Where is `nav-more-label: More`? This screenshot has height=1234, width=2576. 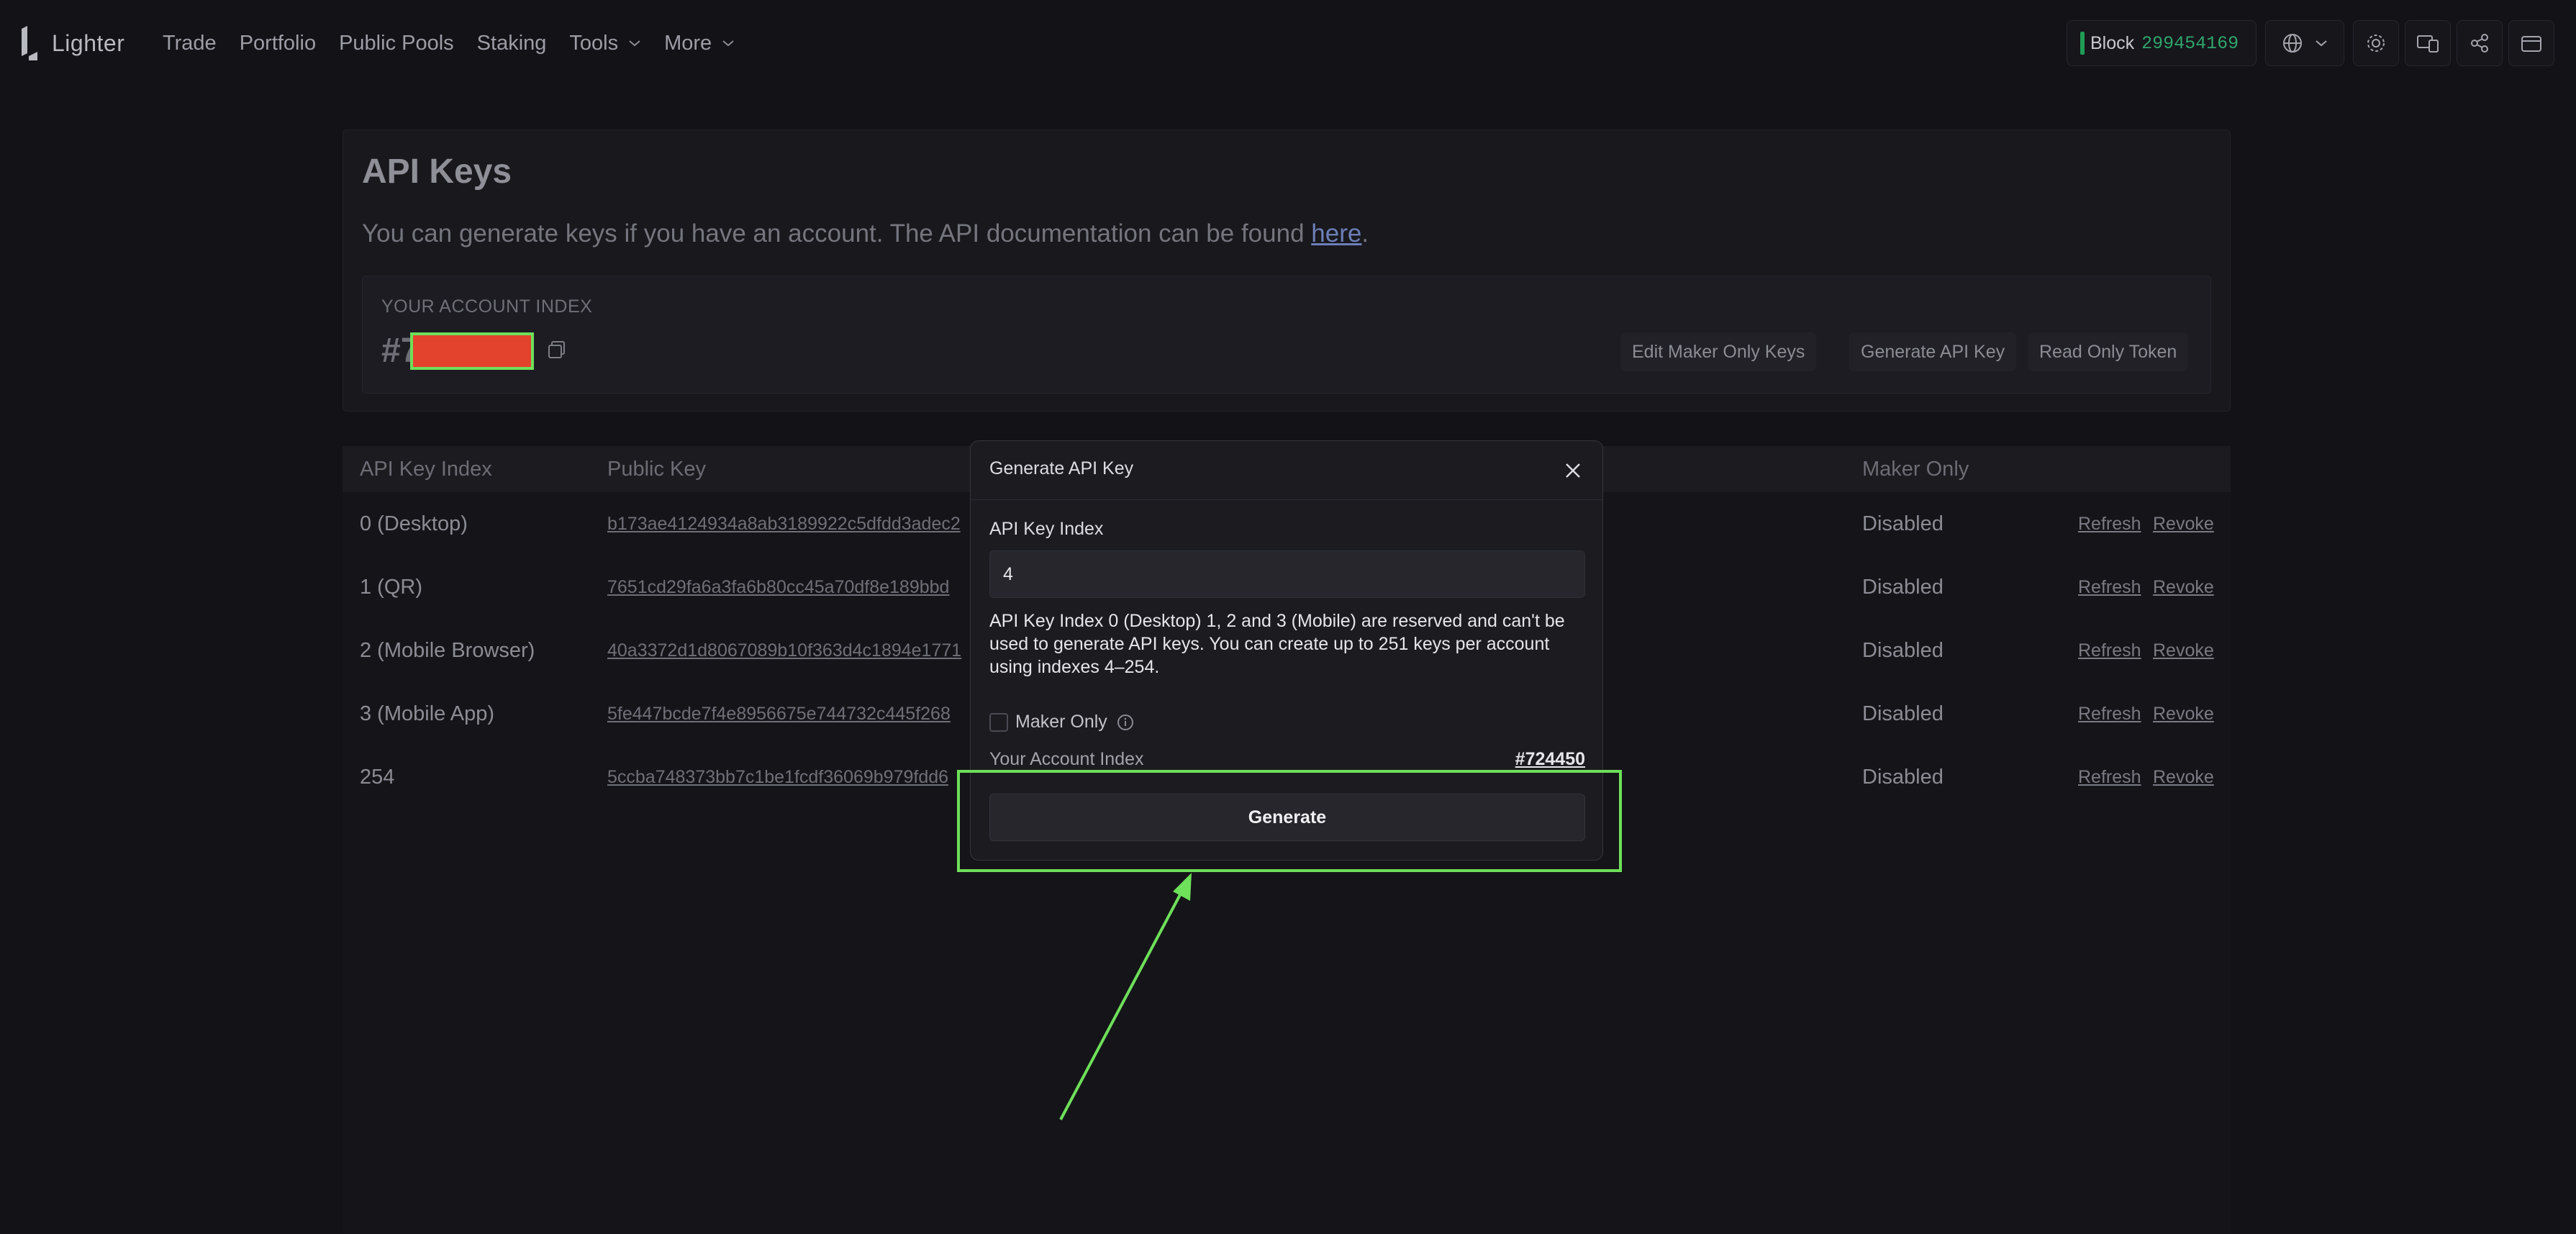
nav-more-label: More is located at coordinates (688, 43).